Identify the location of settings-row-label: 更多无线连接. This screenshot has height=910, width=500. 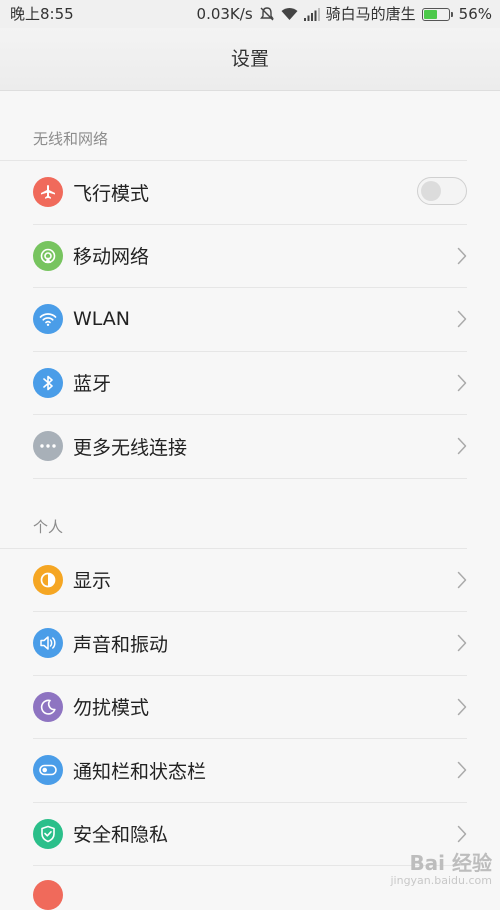
(130, 447).